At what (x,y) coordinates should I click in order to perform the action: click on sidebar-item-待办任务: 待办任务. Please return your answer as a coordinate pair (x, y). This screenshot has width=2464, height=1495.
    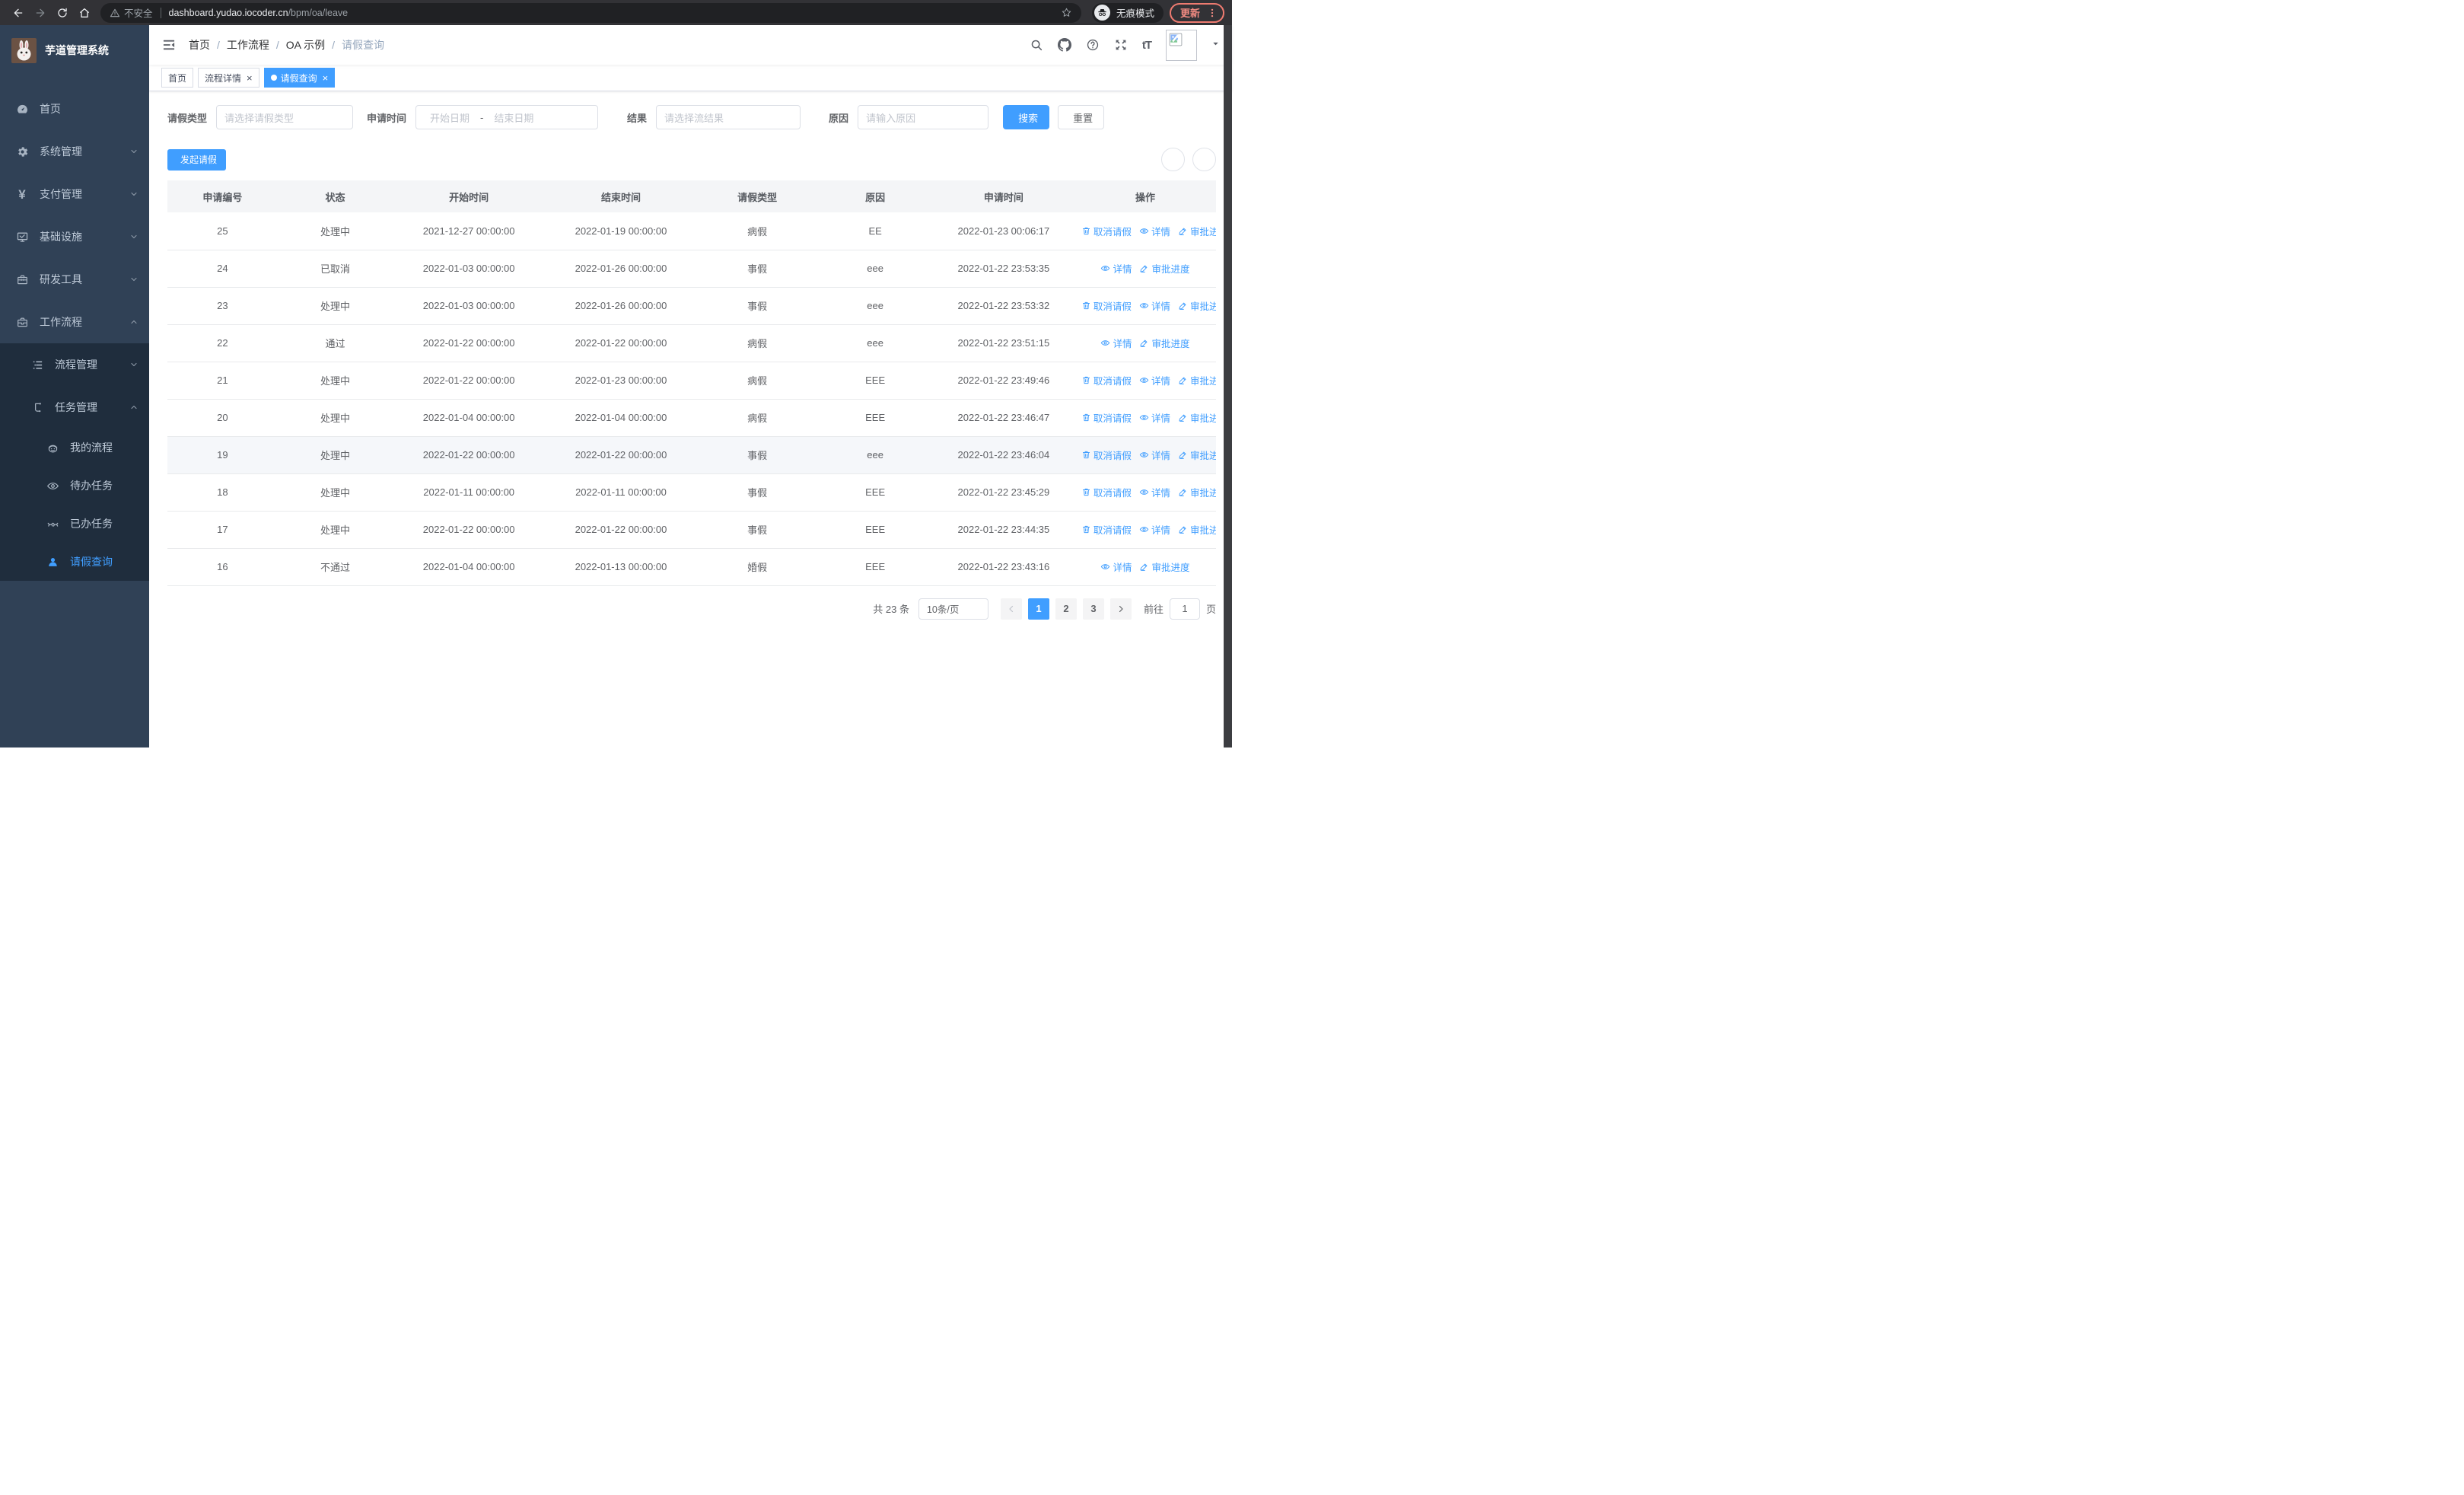
    Looking at the image, I should click on (74, 486).